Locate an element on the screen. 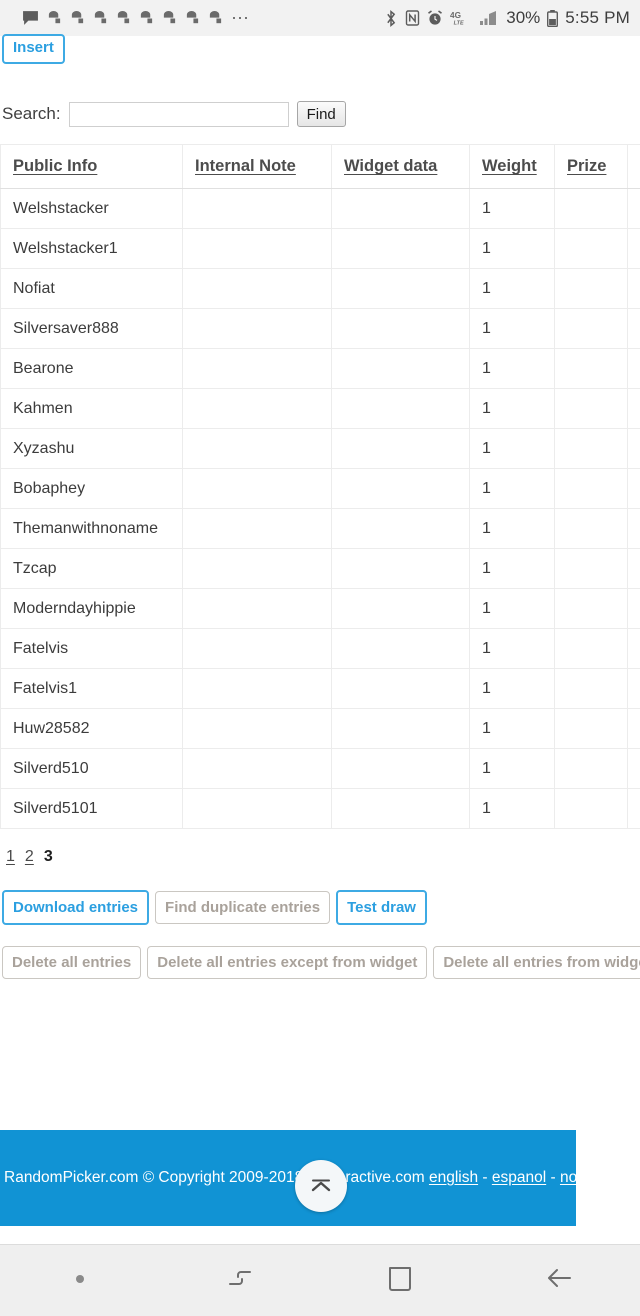 The image size is (640, 1316). insert-button: Insert is located at coordinates (33, 49).